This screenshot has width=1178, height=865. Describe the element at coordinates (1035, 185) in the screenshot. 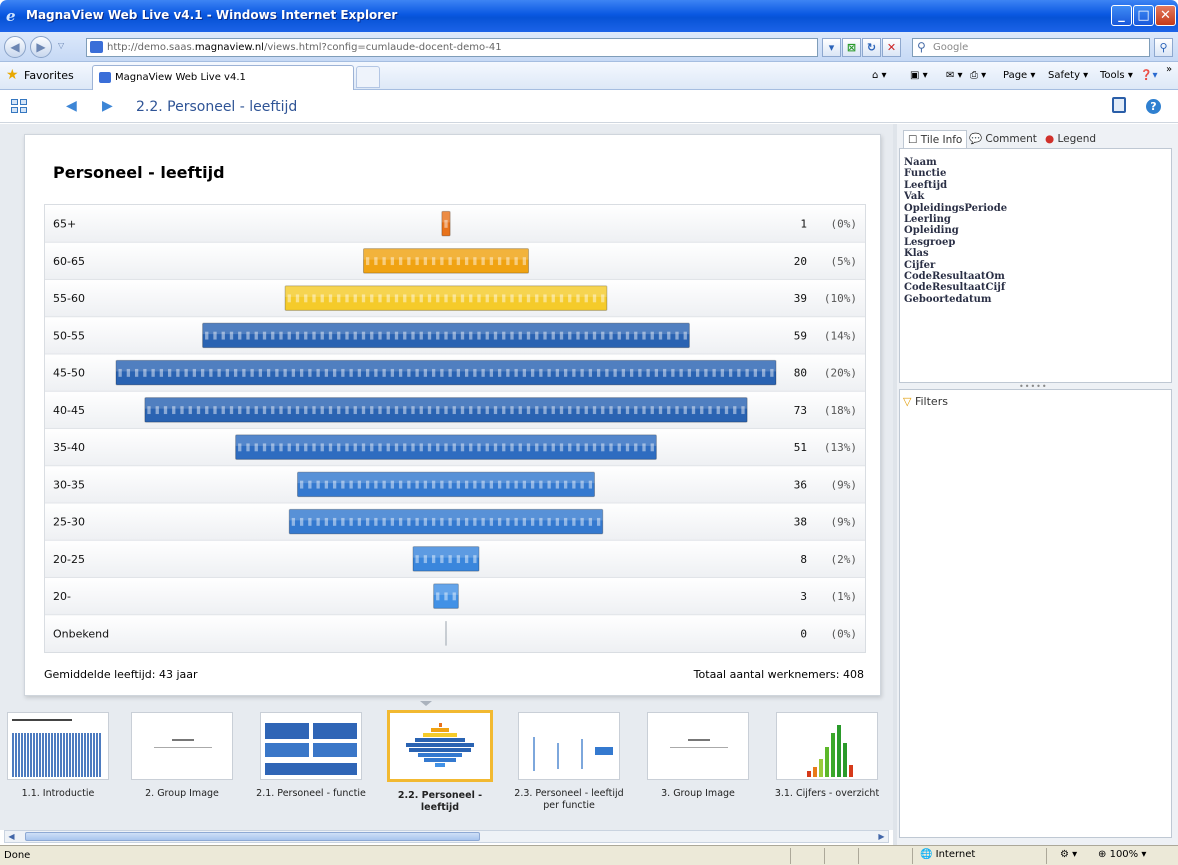

I see `field-item: Leeftijd` at that location.